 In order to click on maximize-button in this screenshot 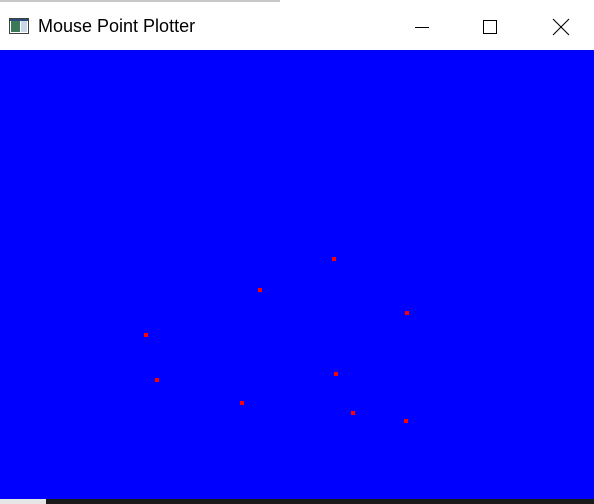, I will do `click(490, 27)`.